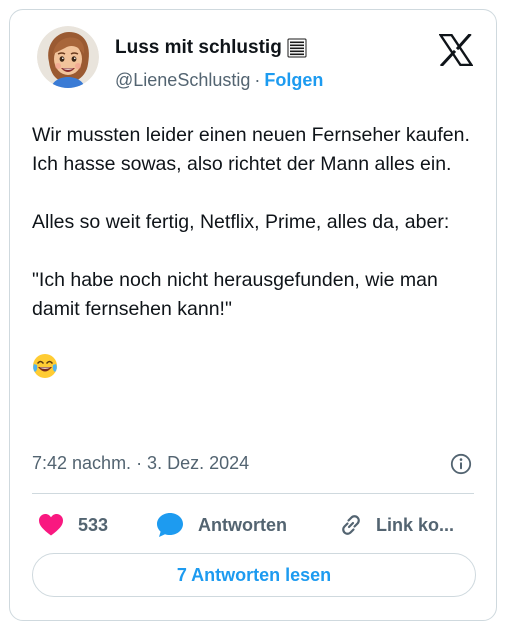 The height and width of the screenshot is (633, 508). I want to click on display-name: Luss mit schlustig, so click(211, 48).